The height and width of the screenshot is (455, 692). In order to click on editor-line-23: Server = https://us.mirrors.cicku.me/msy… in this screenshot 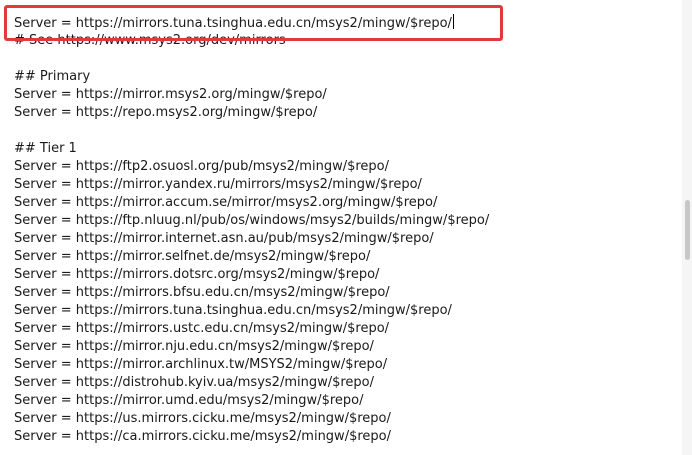, I will do `click(202, 419)`.